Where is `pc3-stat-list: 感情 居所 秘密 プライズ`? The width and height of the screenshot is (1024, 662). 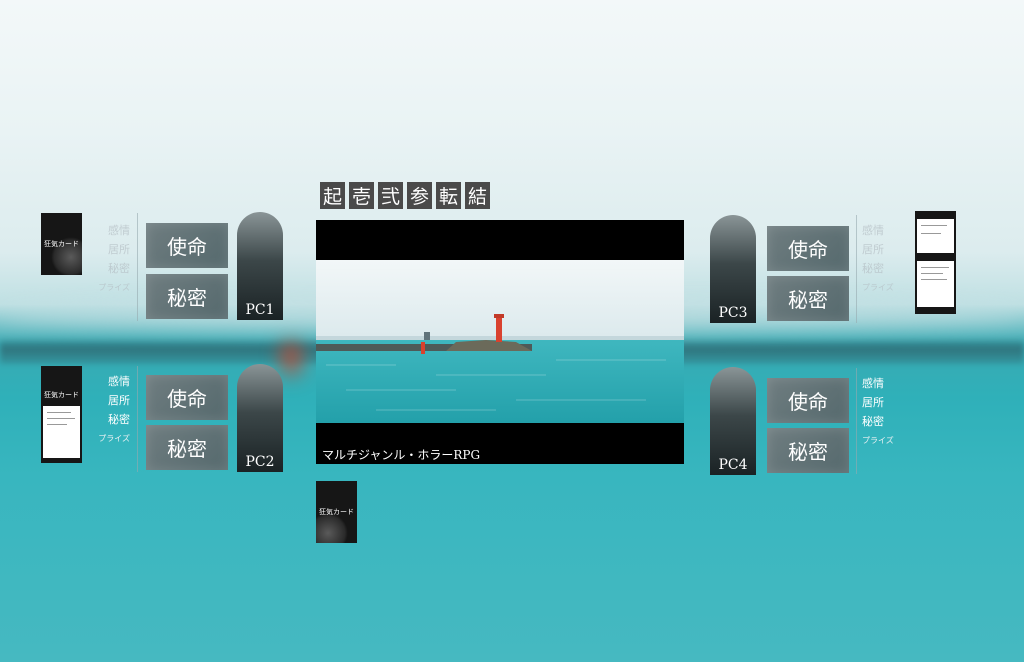 pc3-stat-list: 感情 居所 秘密 プライズ is located at coordinates (884, 259).